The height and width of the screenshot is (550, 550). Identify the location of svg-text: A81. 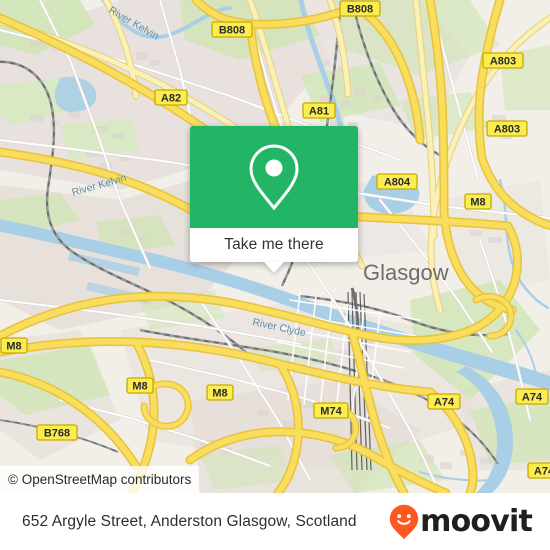
(319, 112).